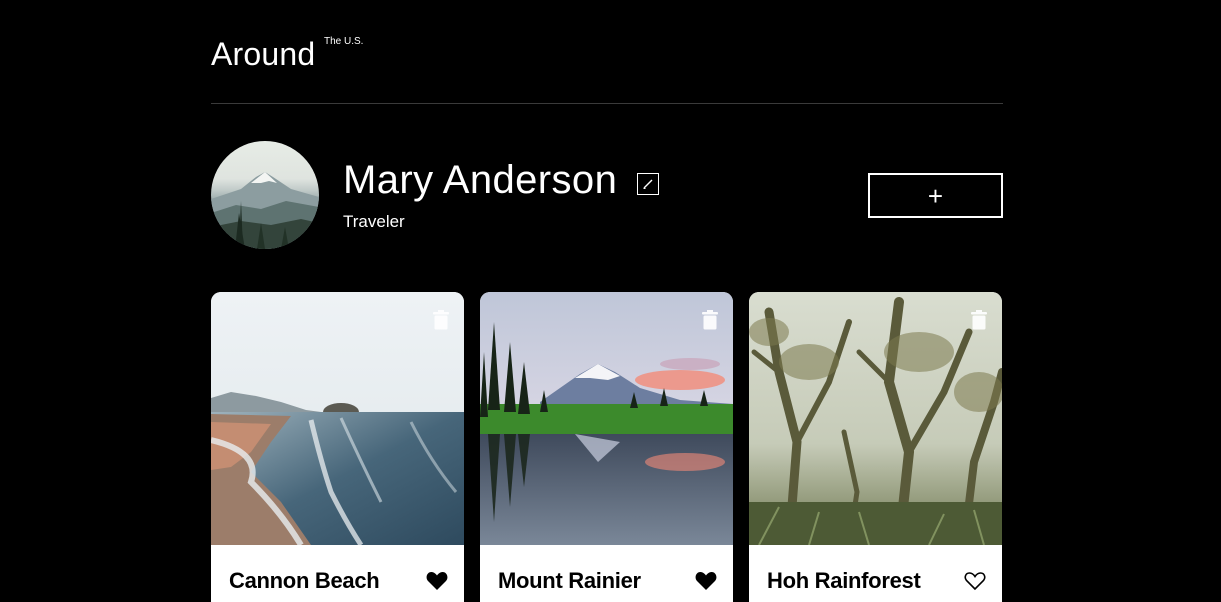  I want to click on logo: Around, so click(263, 54).